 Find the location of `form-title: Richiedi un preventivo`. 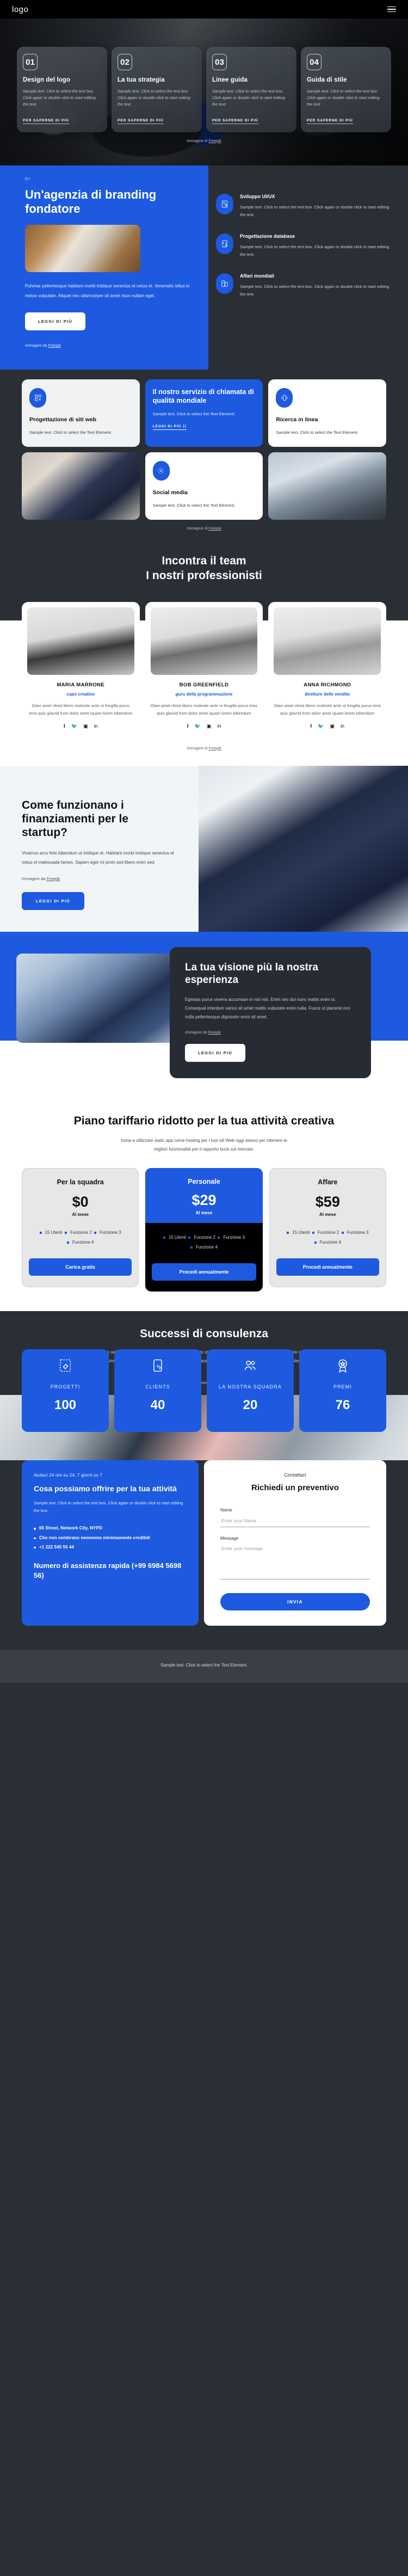

form-title: Richiedi un preventivo is located at coordinates (295, 1487).